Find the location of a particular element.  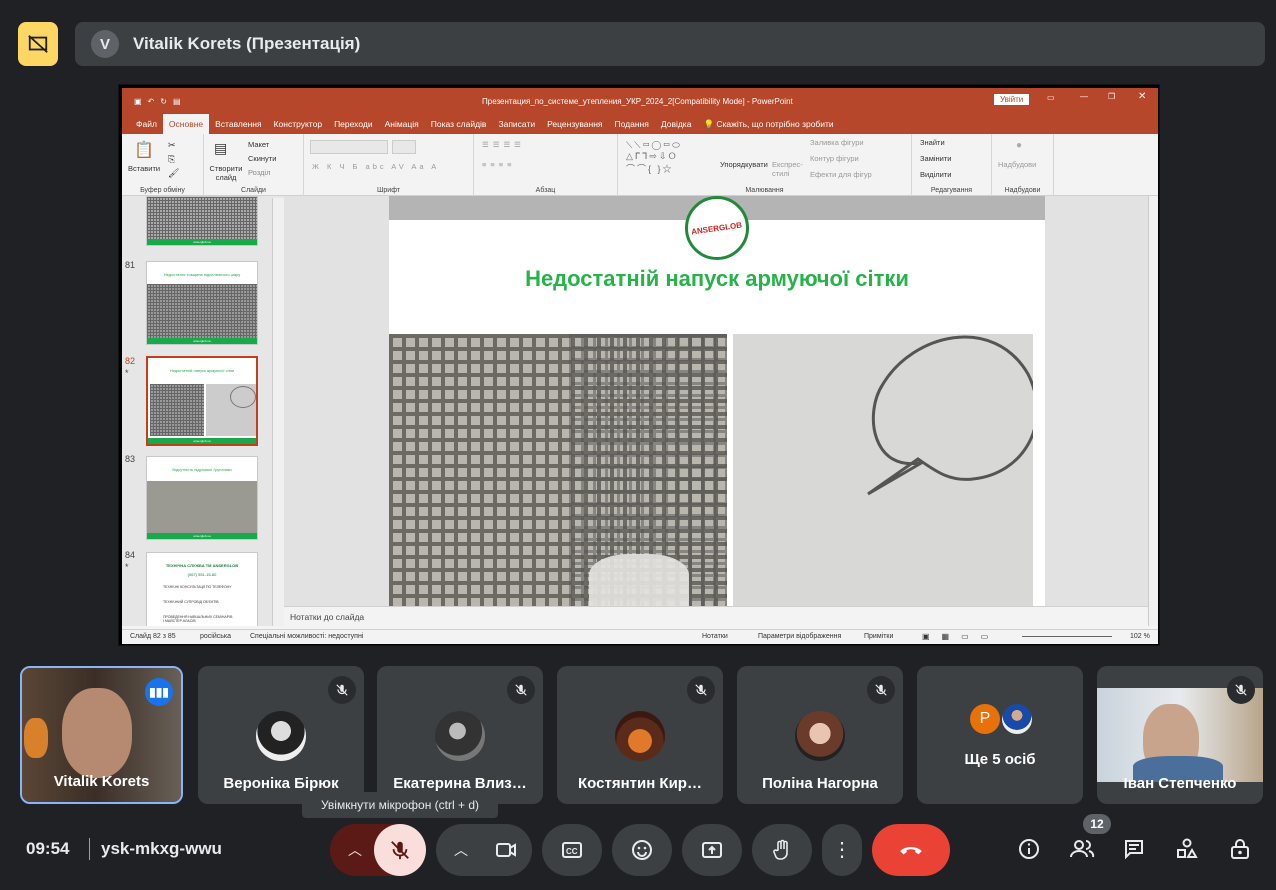

thumb-footer: anserglob.ua is located at coordinates (202, 536).